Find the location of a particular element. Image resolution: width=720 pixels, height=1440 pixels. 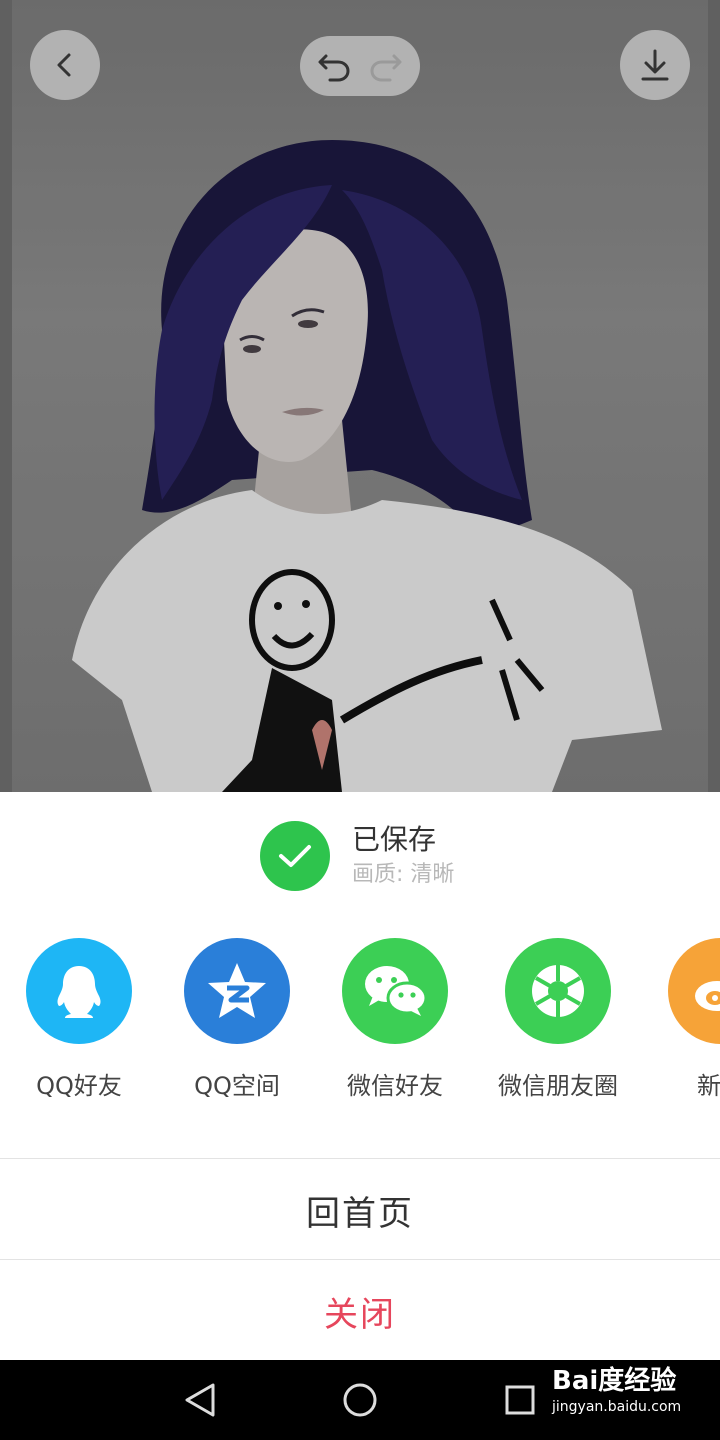

check-circle-icon is located at coordinates (295, 856).